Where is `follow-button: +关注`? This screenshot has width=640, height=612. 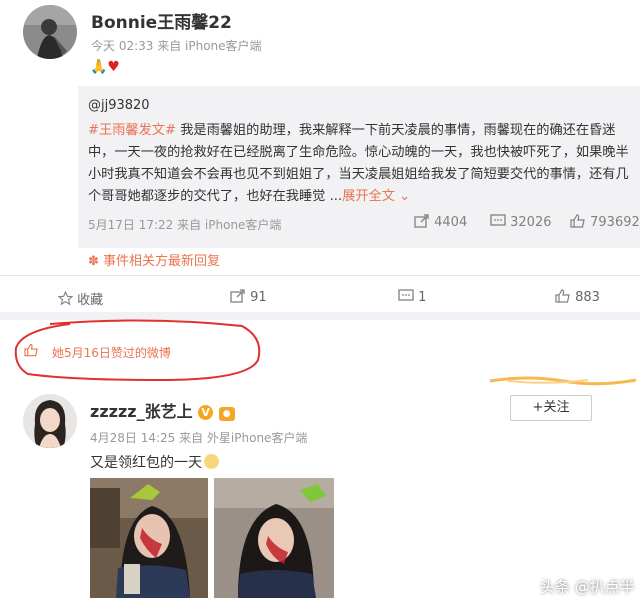
follow-button: +关注 is located at coordinates (551, 408).